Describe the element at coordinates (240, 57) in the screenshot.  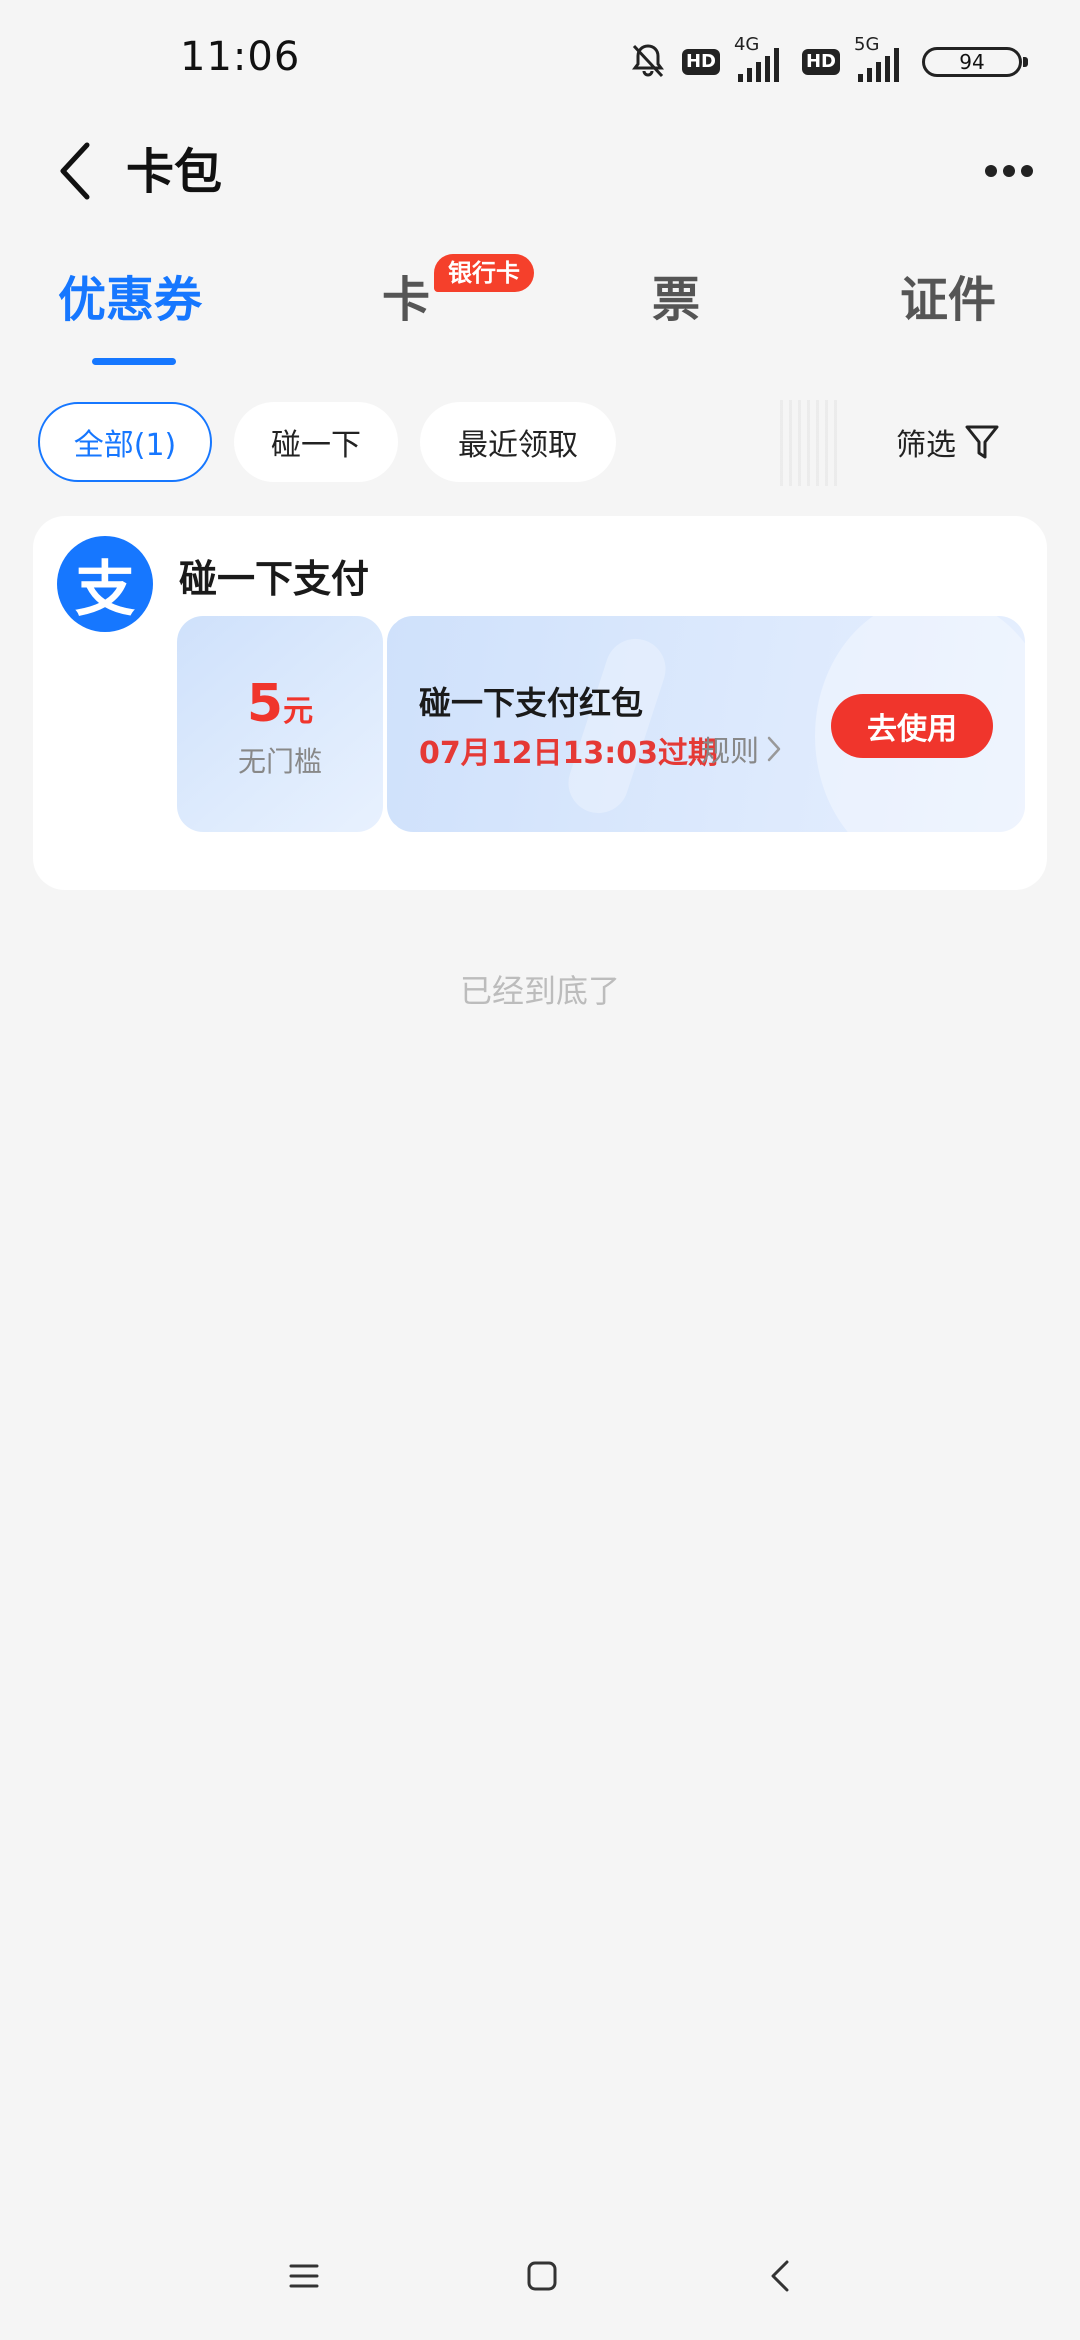
I see `status-time: 11:06` at that location.